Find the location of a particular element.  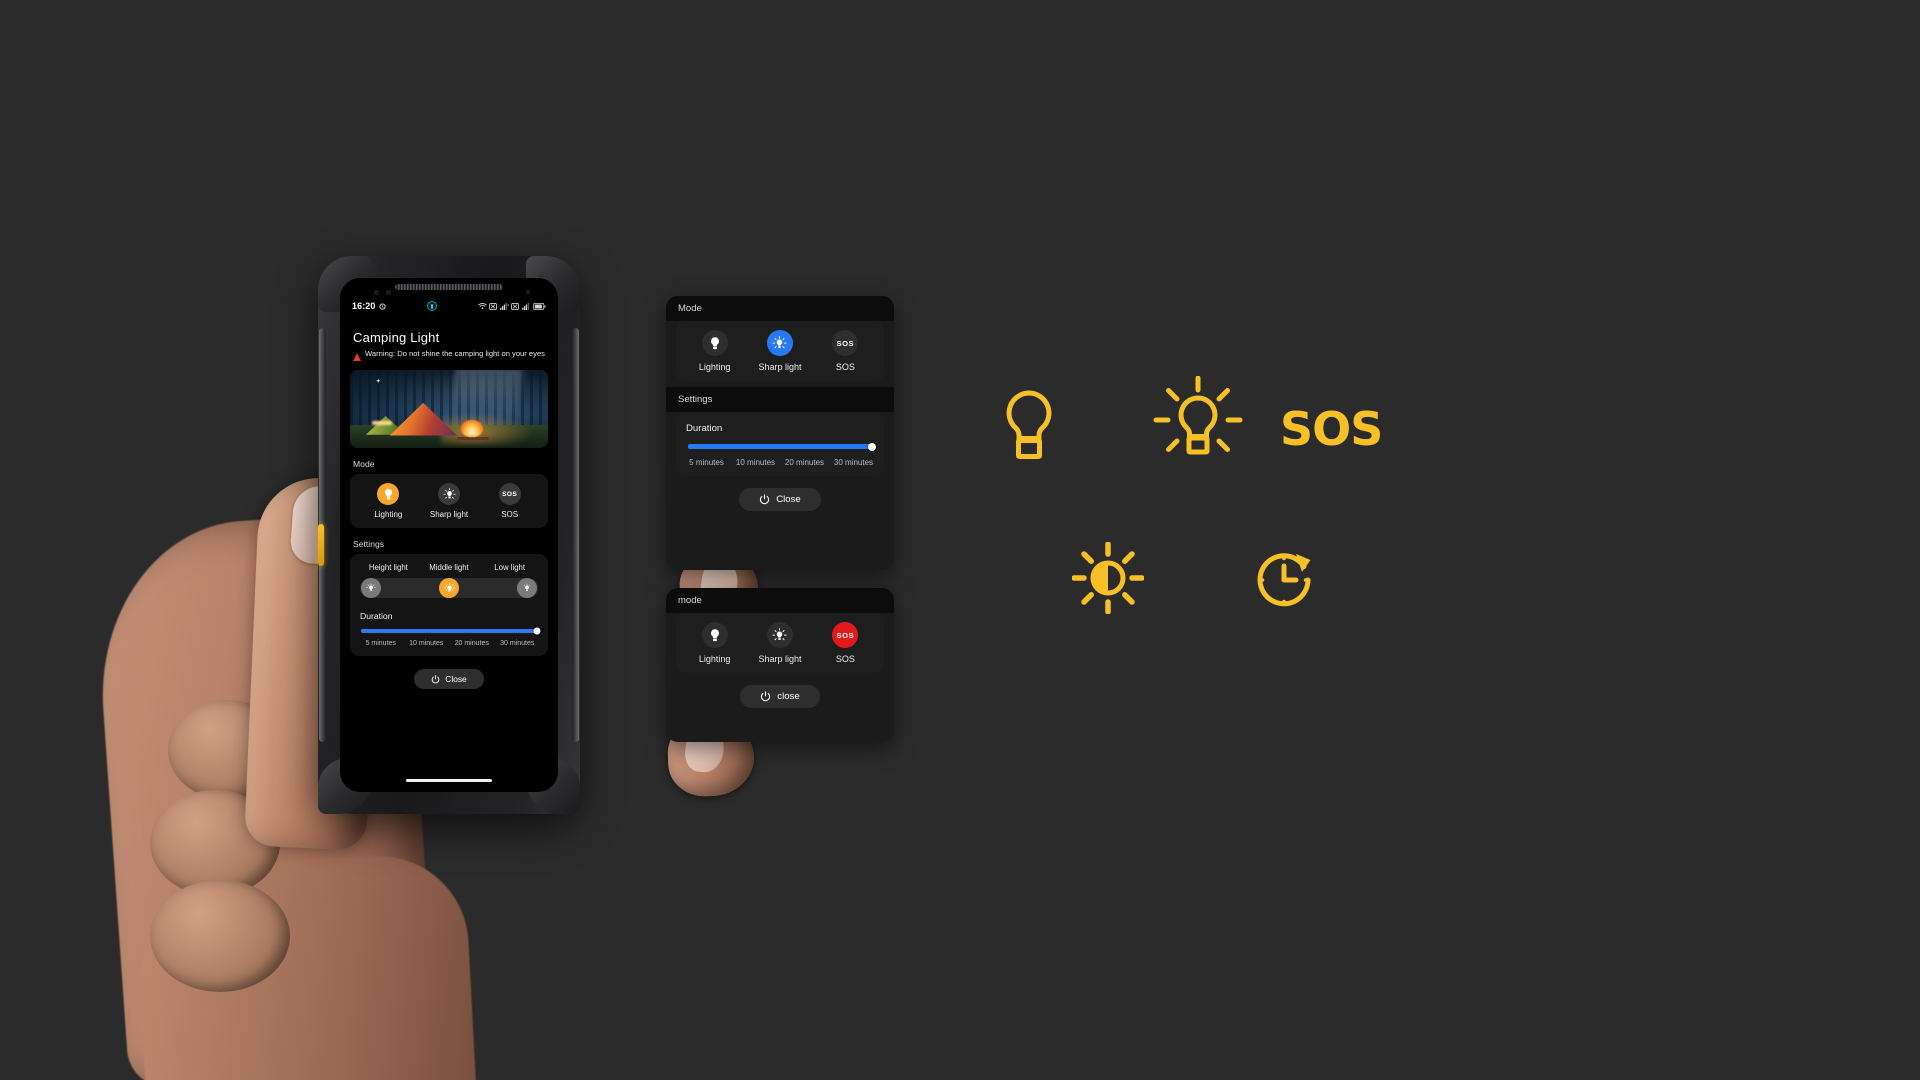

brightness-label-low: Low light is located at coordinates (510, 567).